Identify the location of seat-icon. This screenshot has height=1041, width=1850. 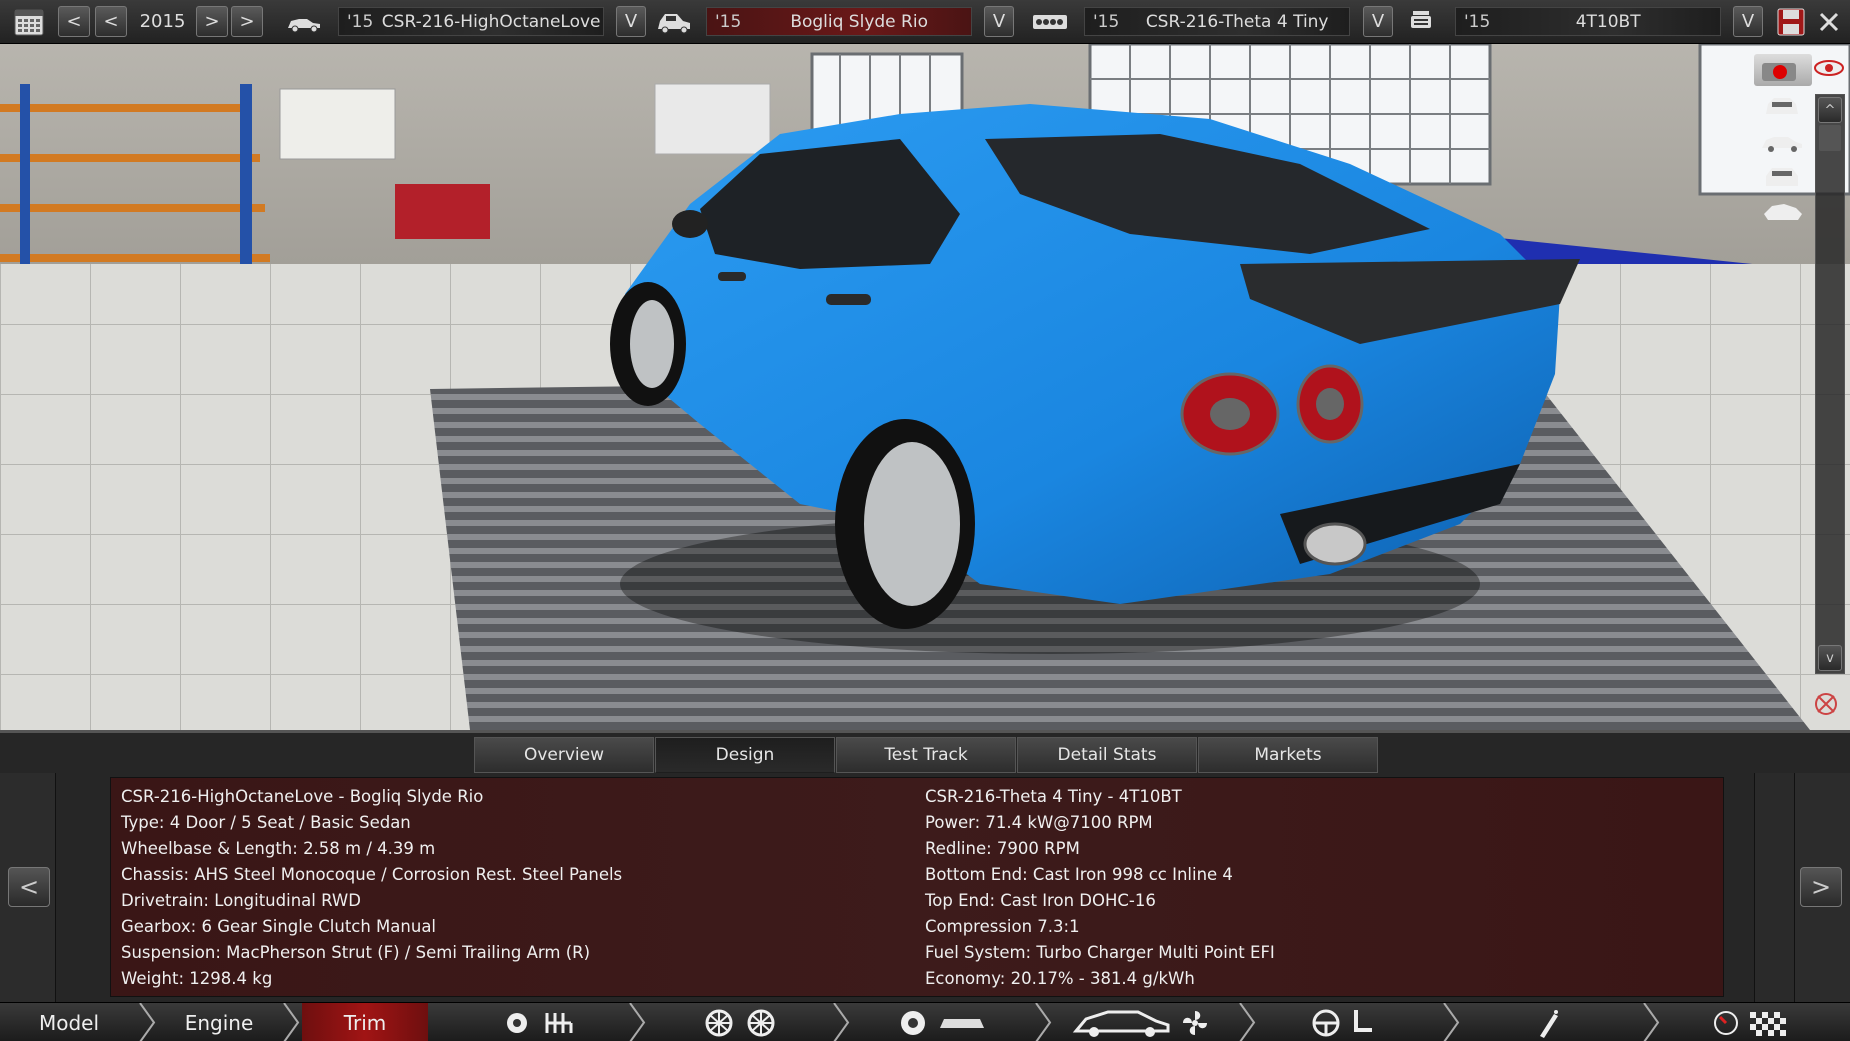
(1363, 1020).